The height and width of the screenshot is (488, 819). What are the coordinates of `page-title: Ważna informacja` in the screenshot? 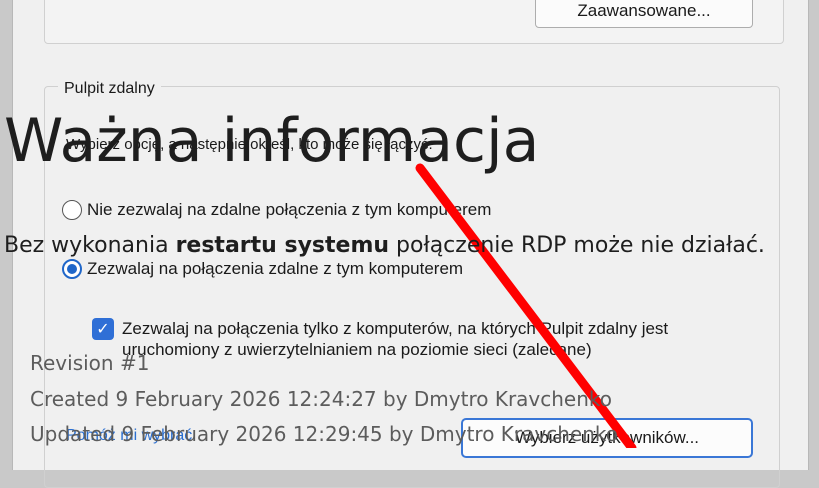 It's located at (272, 141).